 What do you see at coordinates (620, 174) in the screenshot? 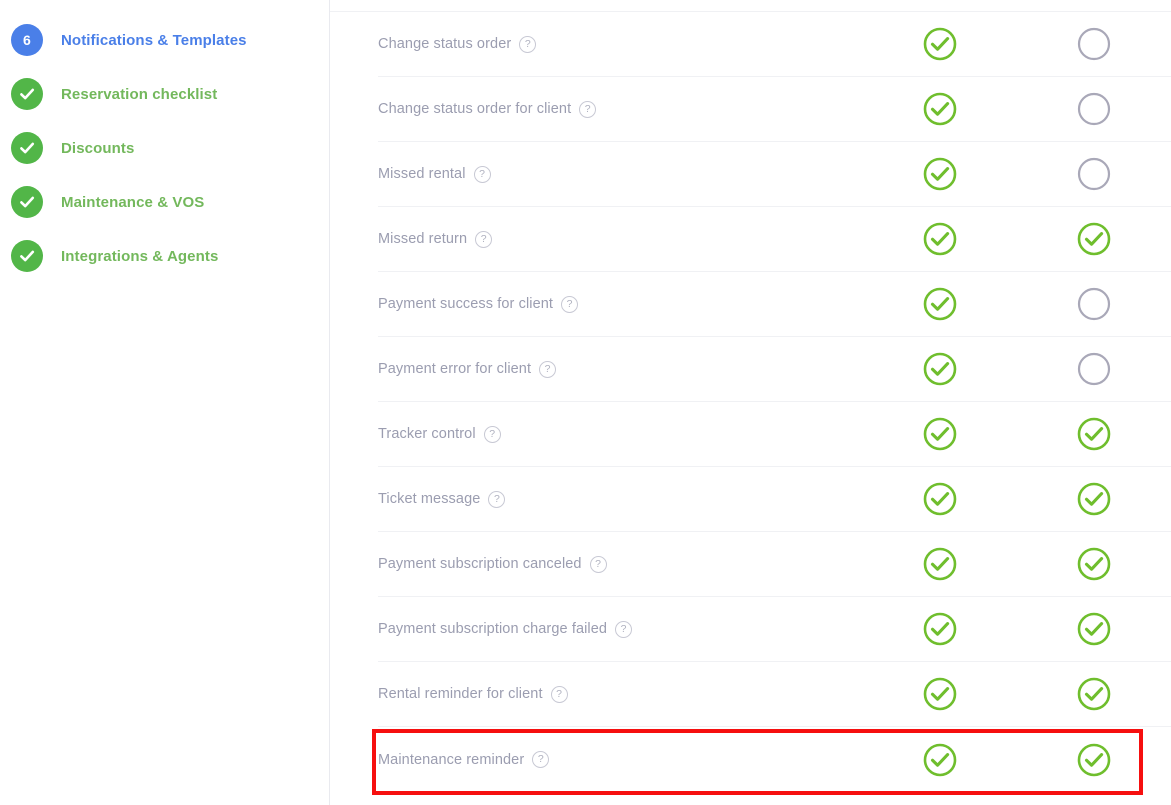
I see `row-label-cell: Missed rental?` at bounding box center [620, 174].